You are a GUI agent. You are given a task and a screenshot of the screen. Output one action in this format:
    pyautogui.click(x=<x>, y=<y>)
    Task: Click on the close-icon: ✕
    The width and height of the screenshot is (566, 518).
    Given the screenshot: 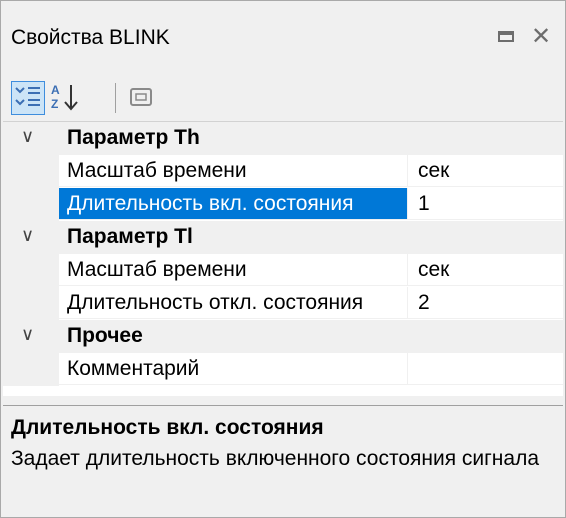 What is the action you would take?
    pyautogui.click(x=541, y=36)
    